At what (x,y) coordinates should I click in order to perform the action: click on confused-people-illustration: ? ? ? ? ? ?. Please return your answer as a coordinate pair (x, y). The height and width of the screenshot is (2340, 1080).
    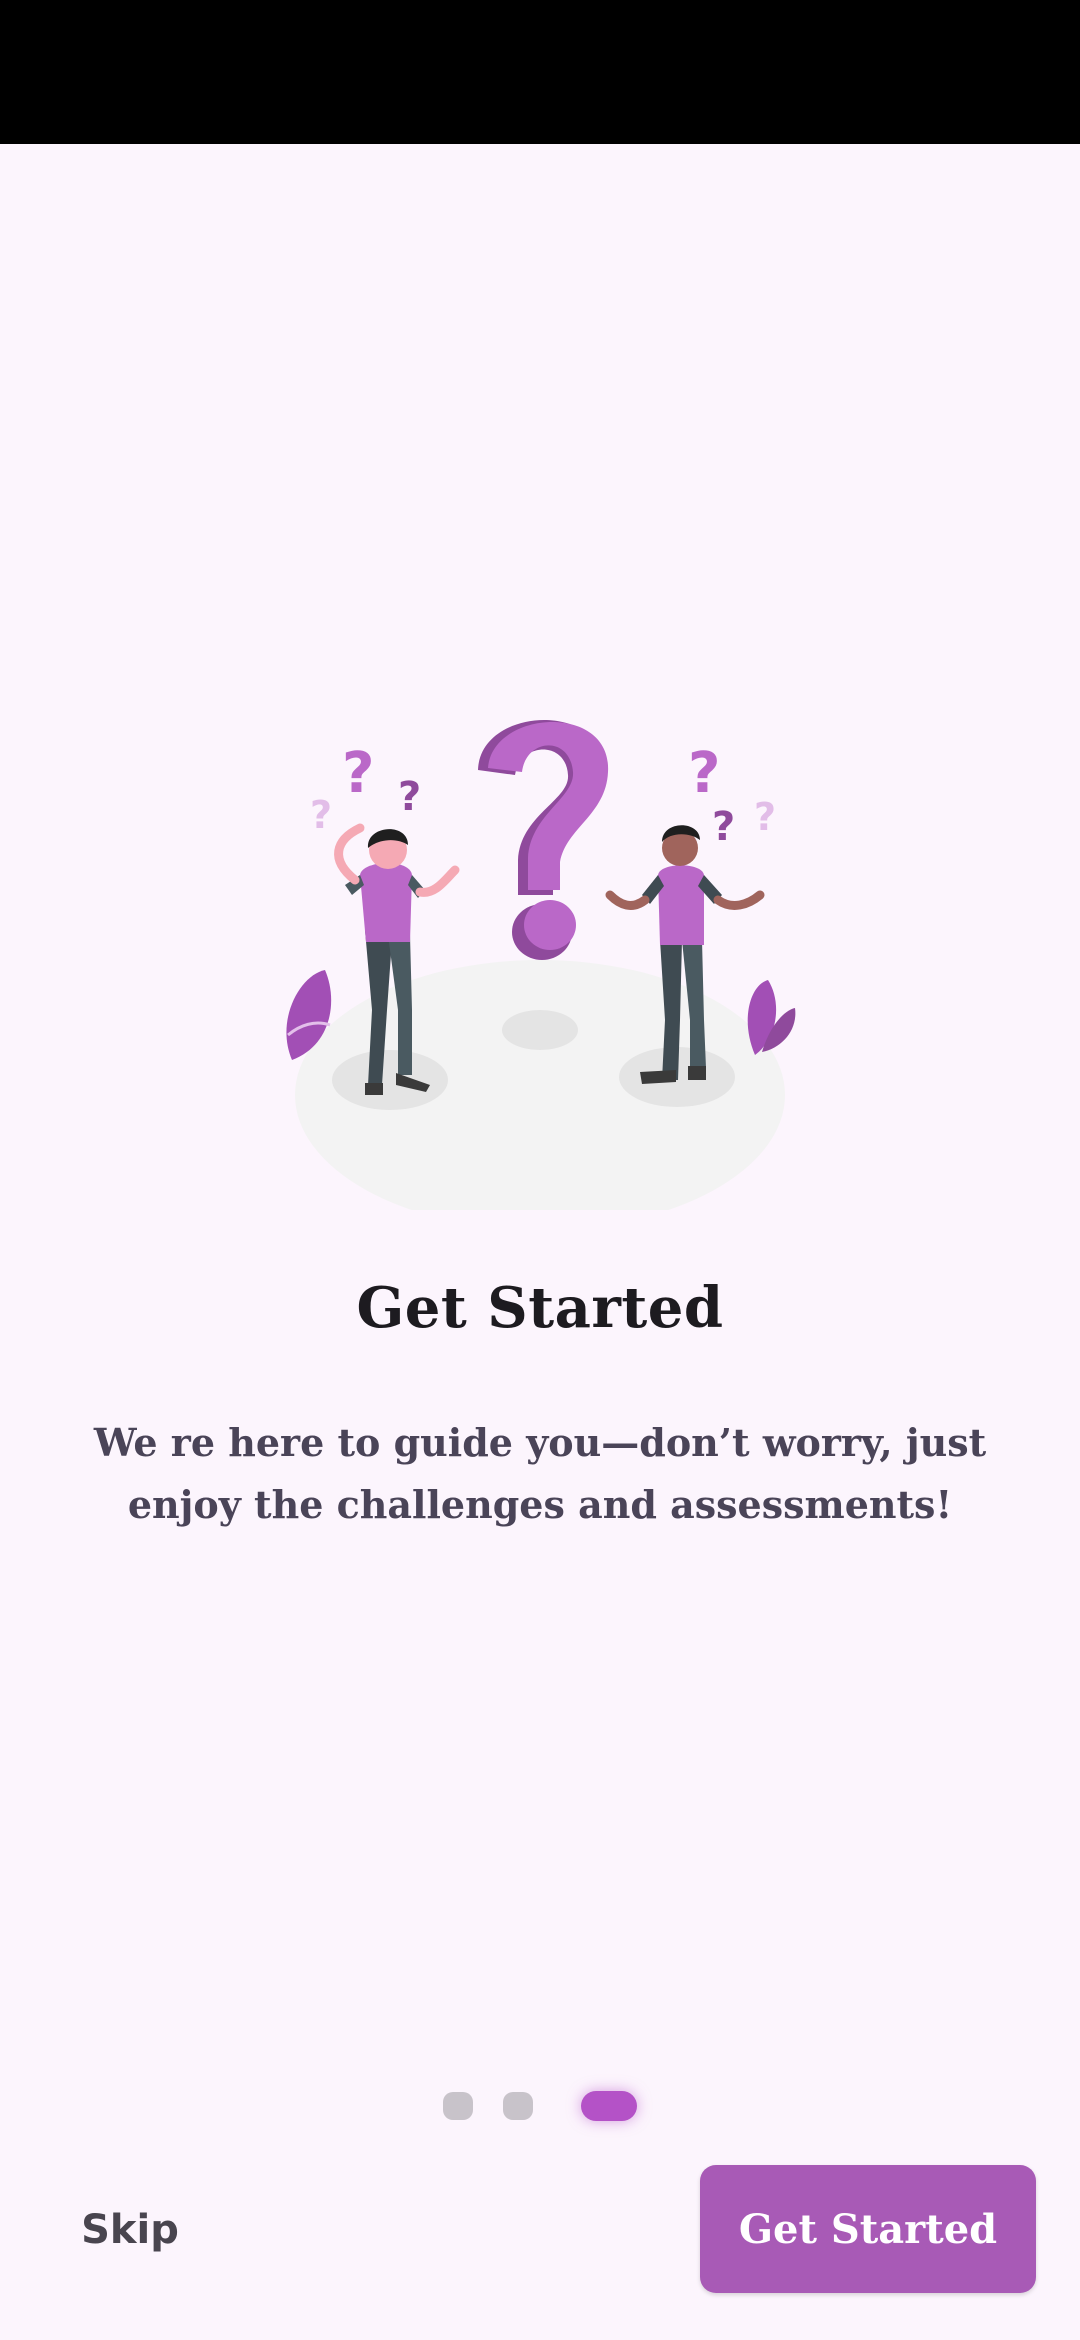
    Looking at the image, I should click on (541, 965).